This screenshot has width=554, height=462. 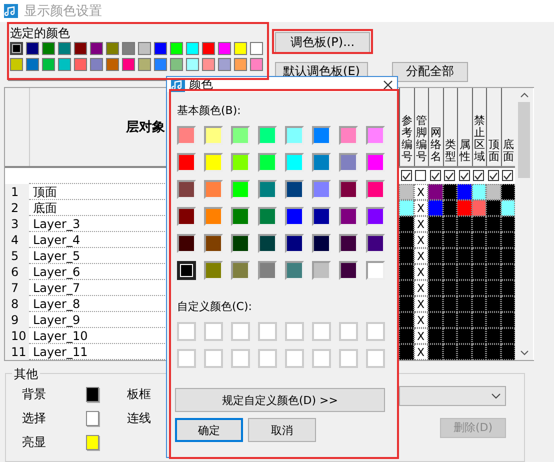 I want to click on define-custom-colors-button: 规定自定义颜色(D) >>, so click(x=280, y=400).